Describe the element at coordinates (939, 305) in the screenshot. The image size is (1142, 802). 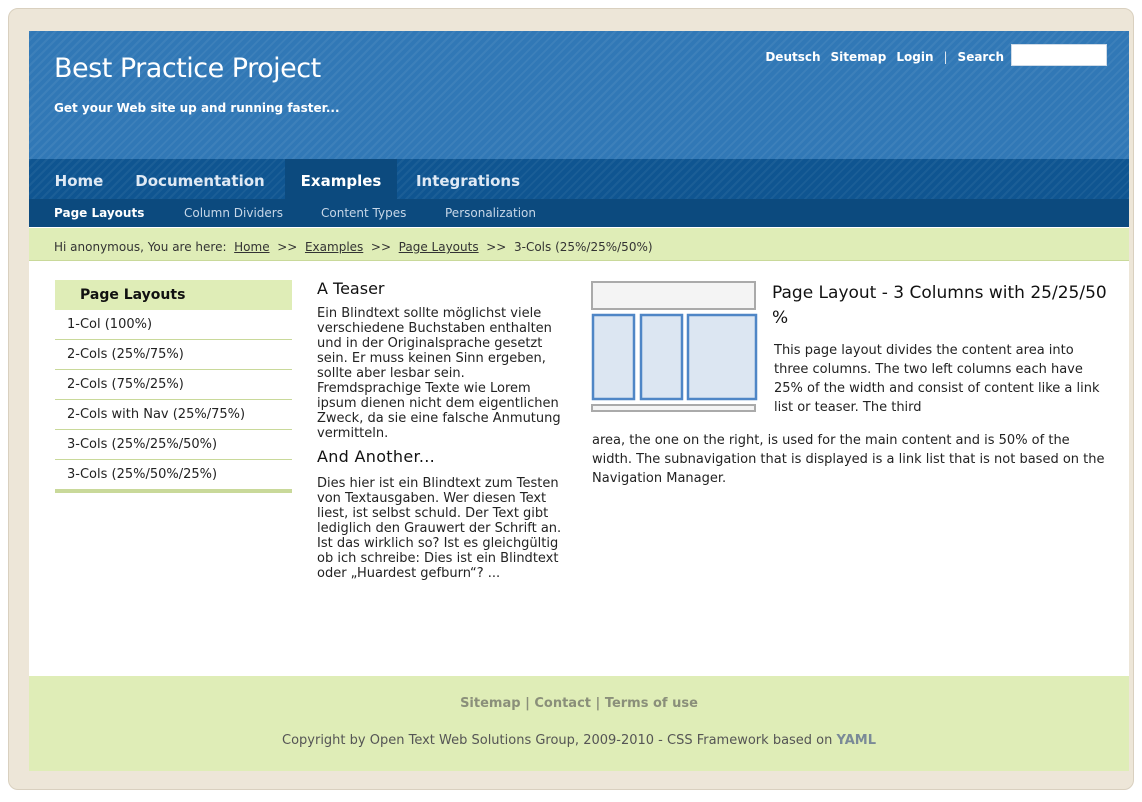
I see `main-title: Page Layout - 3 Columns with 25/25/50 %` at that location.